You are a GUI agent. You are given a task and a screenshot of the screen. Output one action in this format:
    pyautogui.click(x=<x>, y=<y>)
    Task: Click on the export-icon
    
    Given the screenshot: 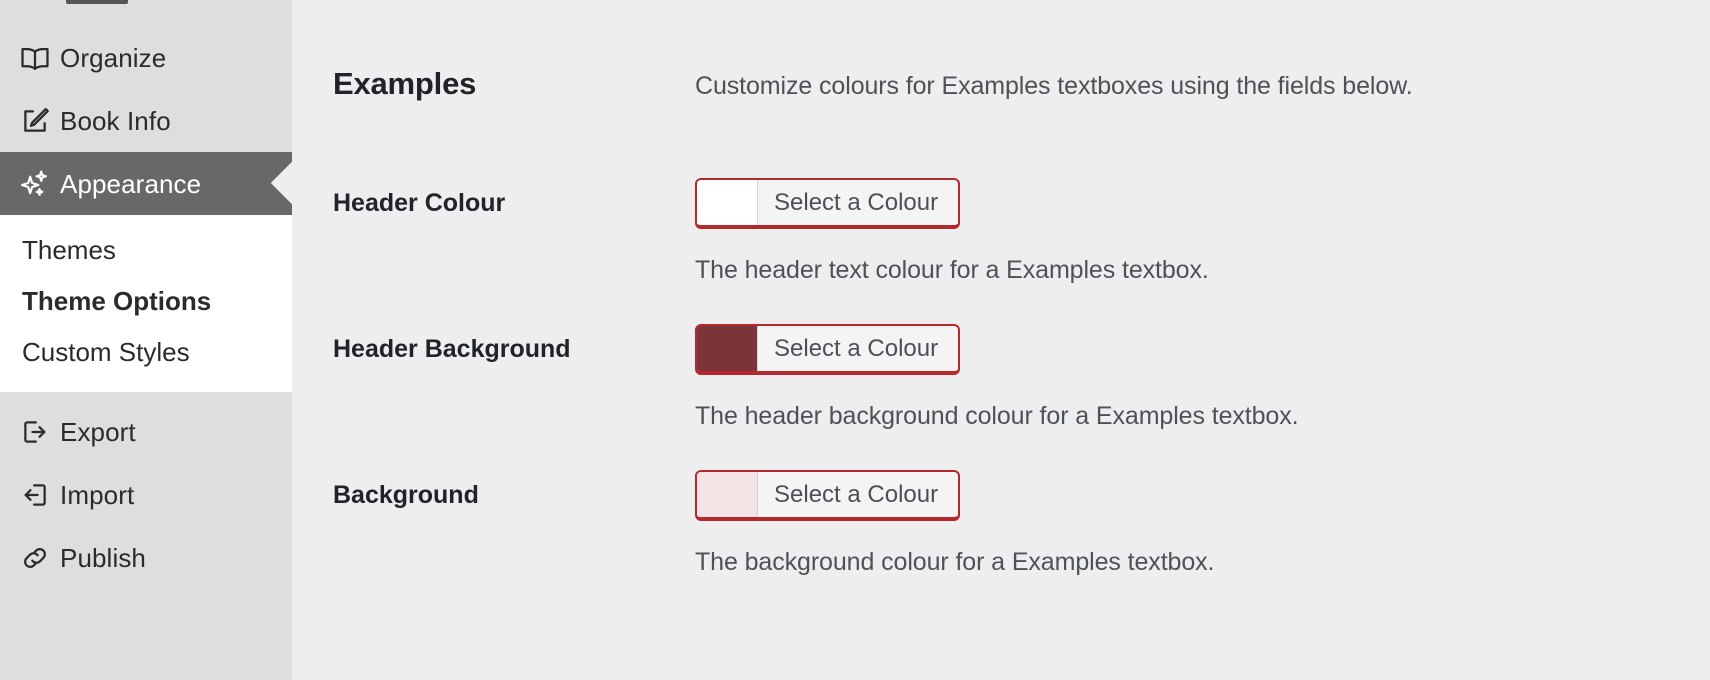 What is the action you would take?
    pyautogui.click(x=37, y=432)
    